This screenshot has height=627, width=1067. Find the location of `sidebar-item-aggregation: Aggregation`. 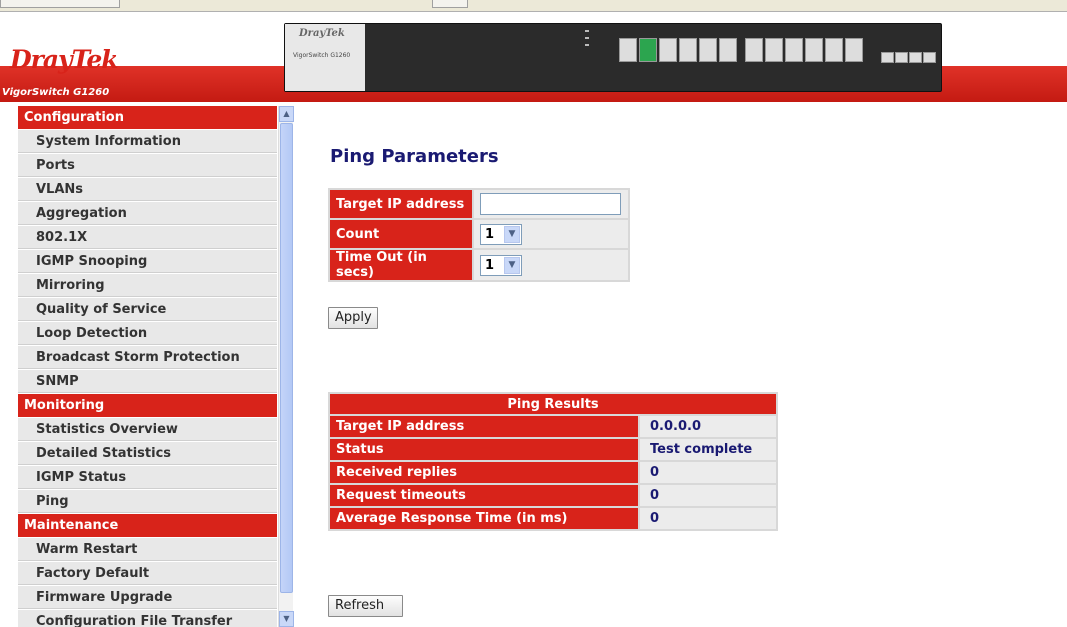

sidebar-item-aggregation: Aggregation is located at coordinates (147, 213).